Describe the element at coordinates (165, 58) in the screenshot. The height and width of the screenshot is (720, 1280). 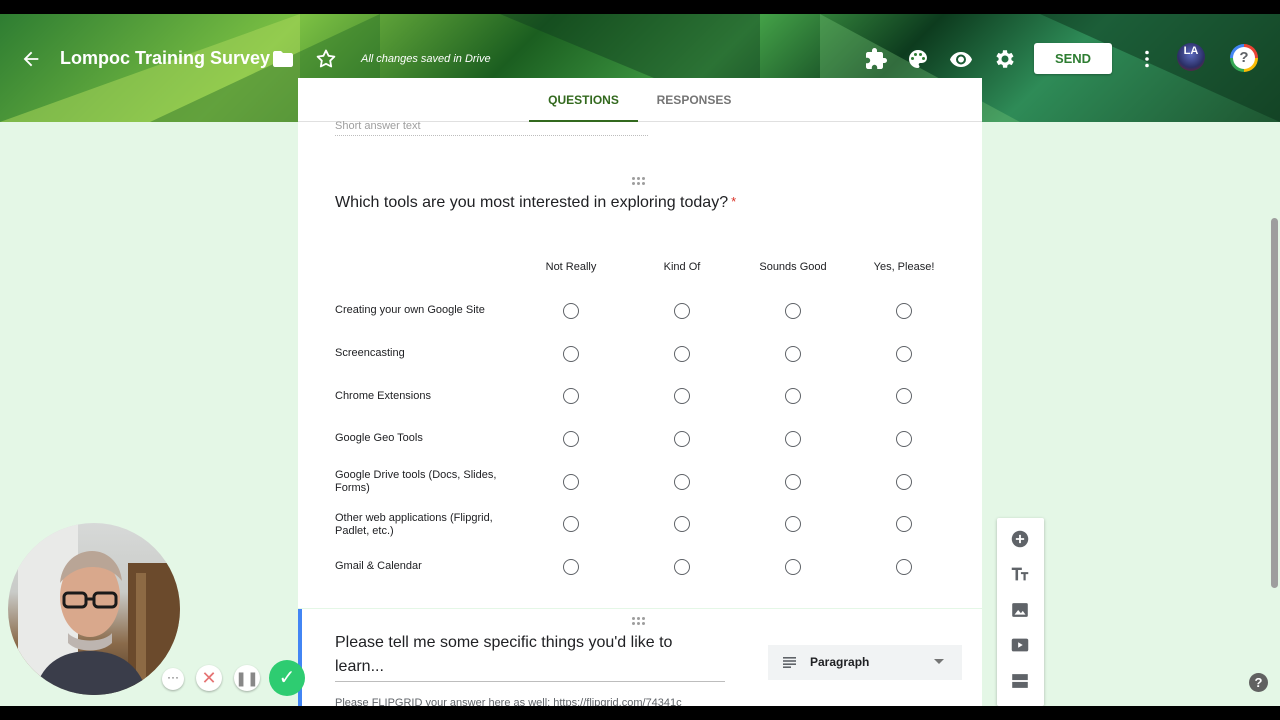
I see `form-title: Lompoc Training Survey` at that location.